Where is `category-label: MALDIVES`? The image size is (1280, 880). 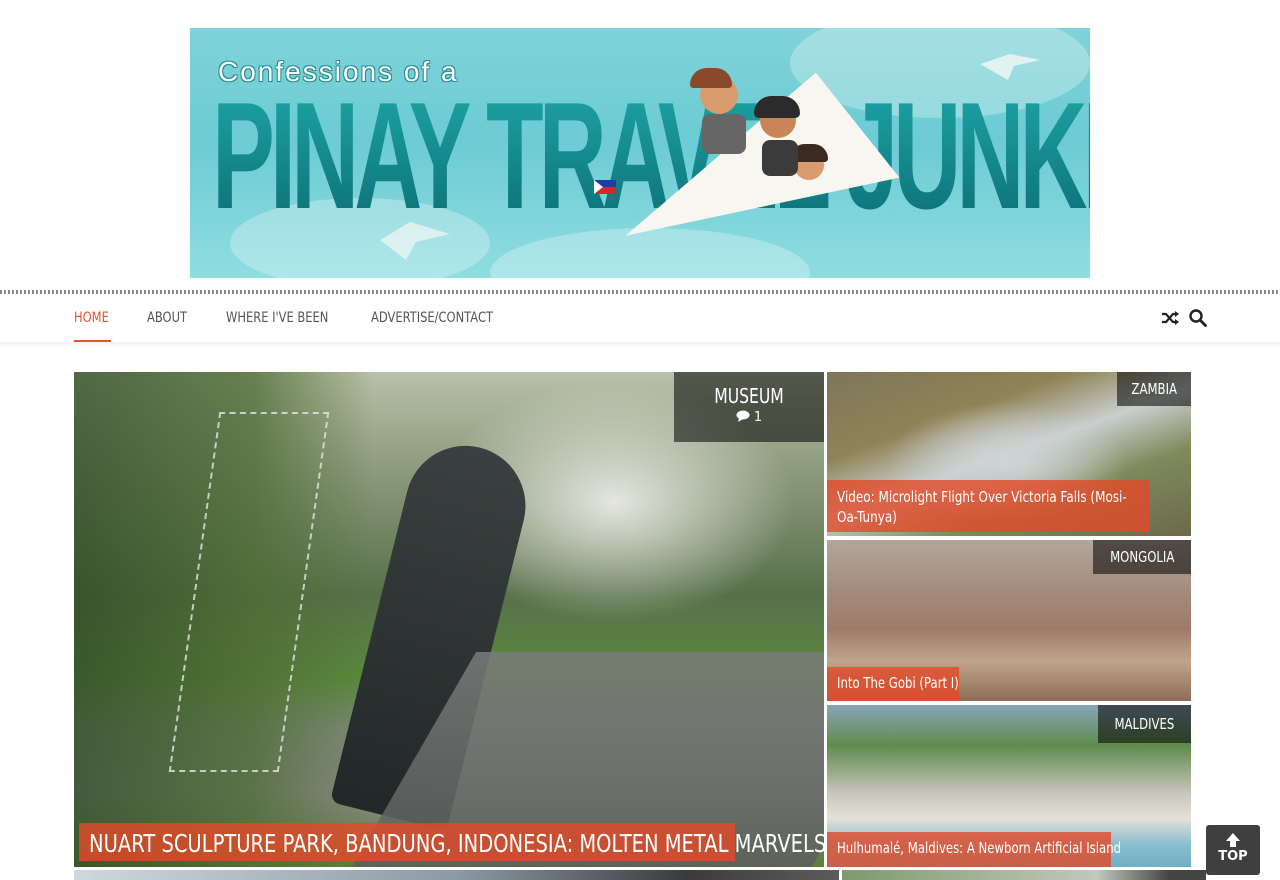 category-label: MALDIVES is located at coordinates (1145, 724).